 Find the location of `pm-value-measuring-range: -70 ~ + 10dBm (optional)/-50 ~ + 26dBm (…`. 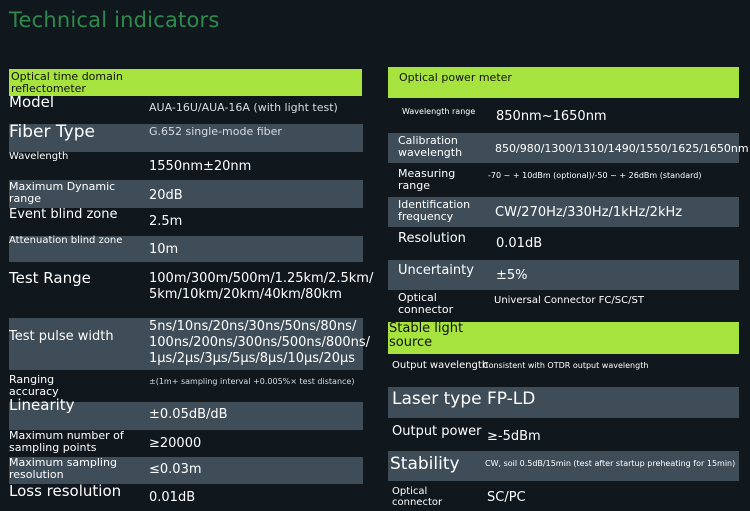

pm-value-measuring-range: -70 ~ + 10dBm (optional)/-50 ~ + 26dBm (… is located at coordinates (595, 175).